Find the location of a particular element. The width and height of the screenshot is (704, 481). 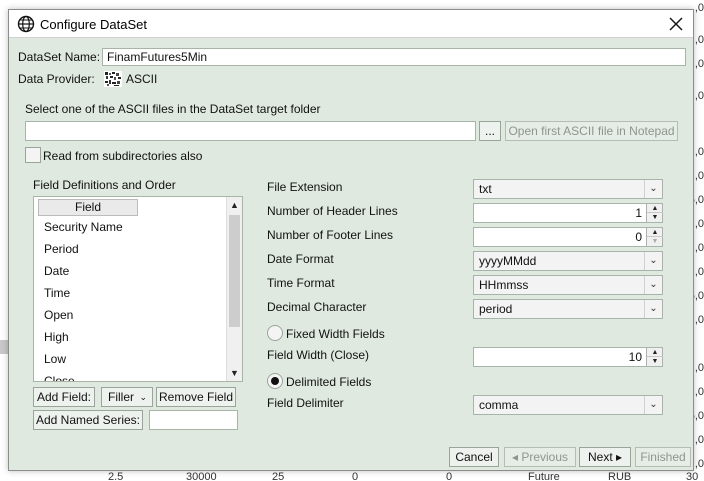

read-subdirectories-checkbox is located at coordinates (33, 155).